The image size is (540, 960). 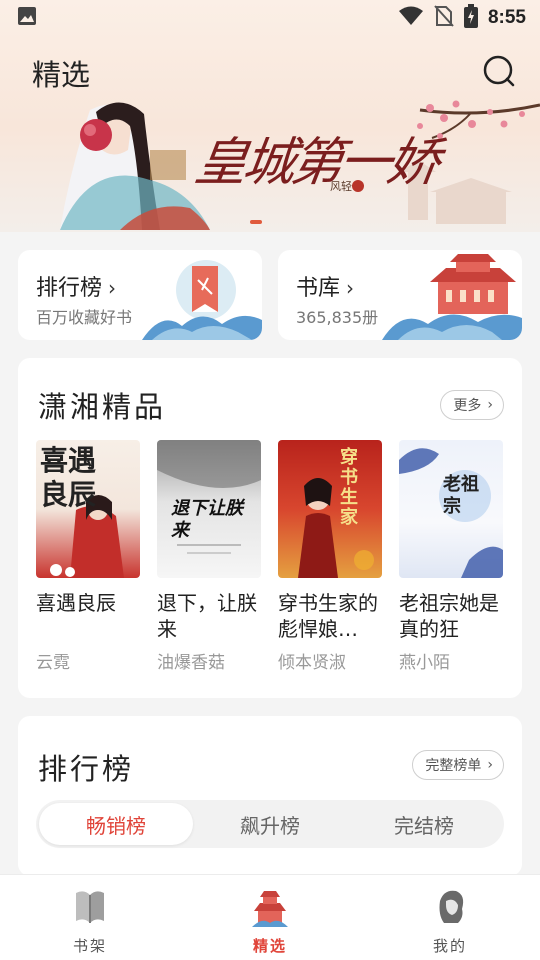 I want to click on banner-author: 风轻, so click(x=341, y=186).